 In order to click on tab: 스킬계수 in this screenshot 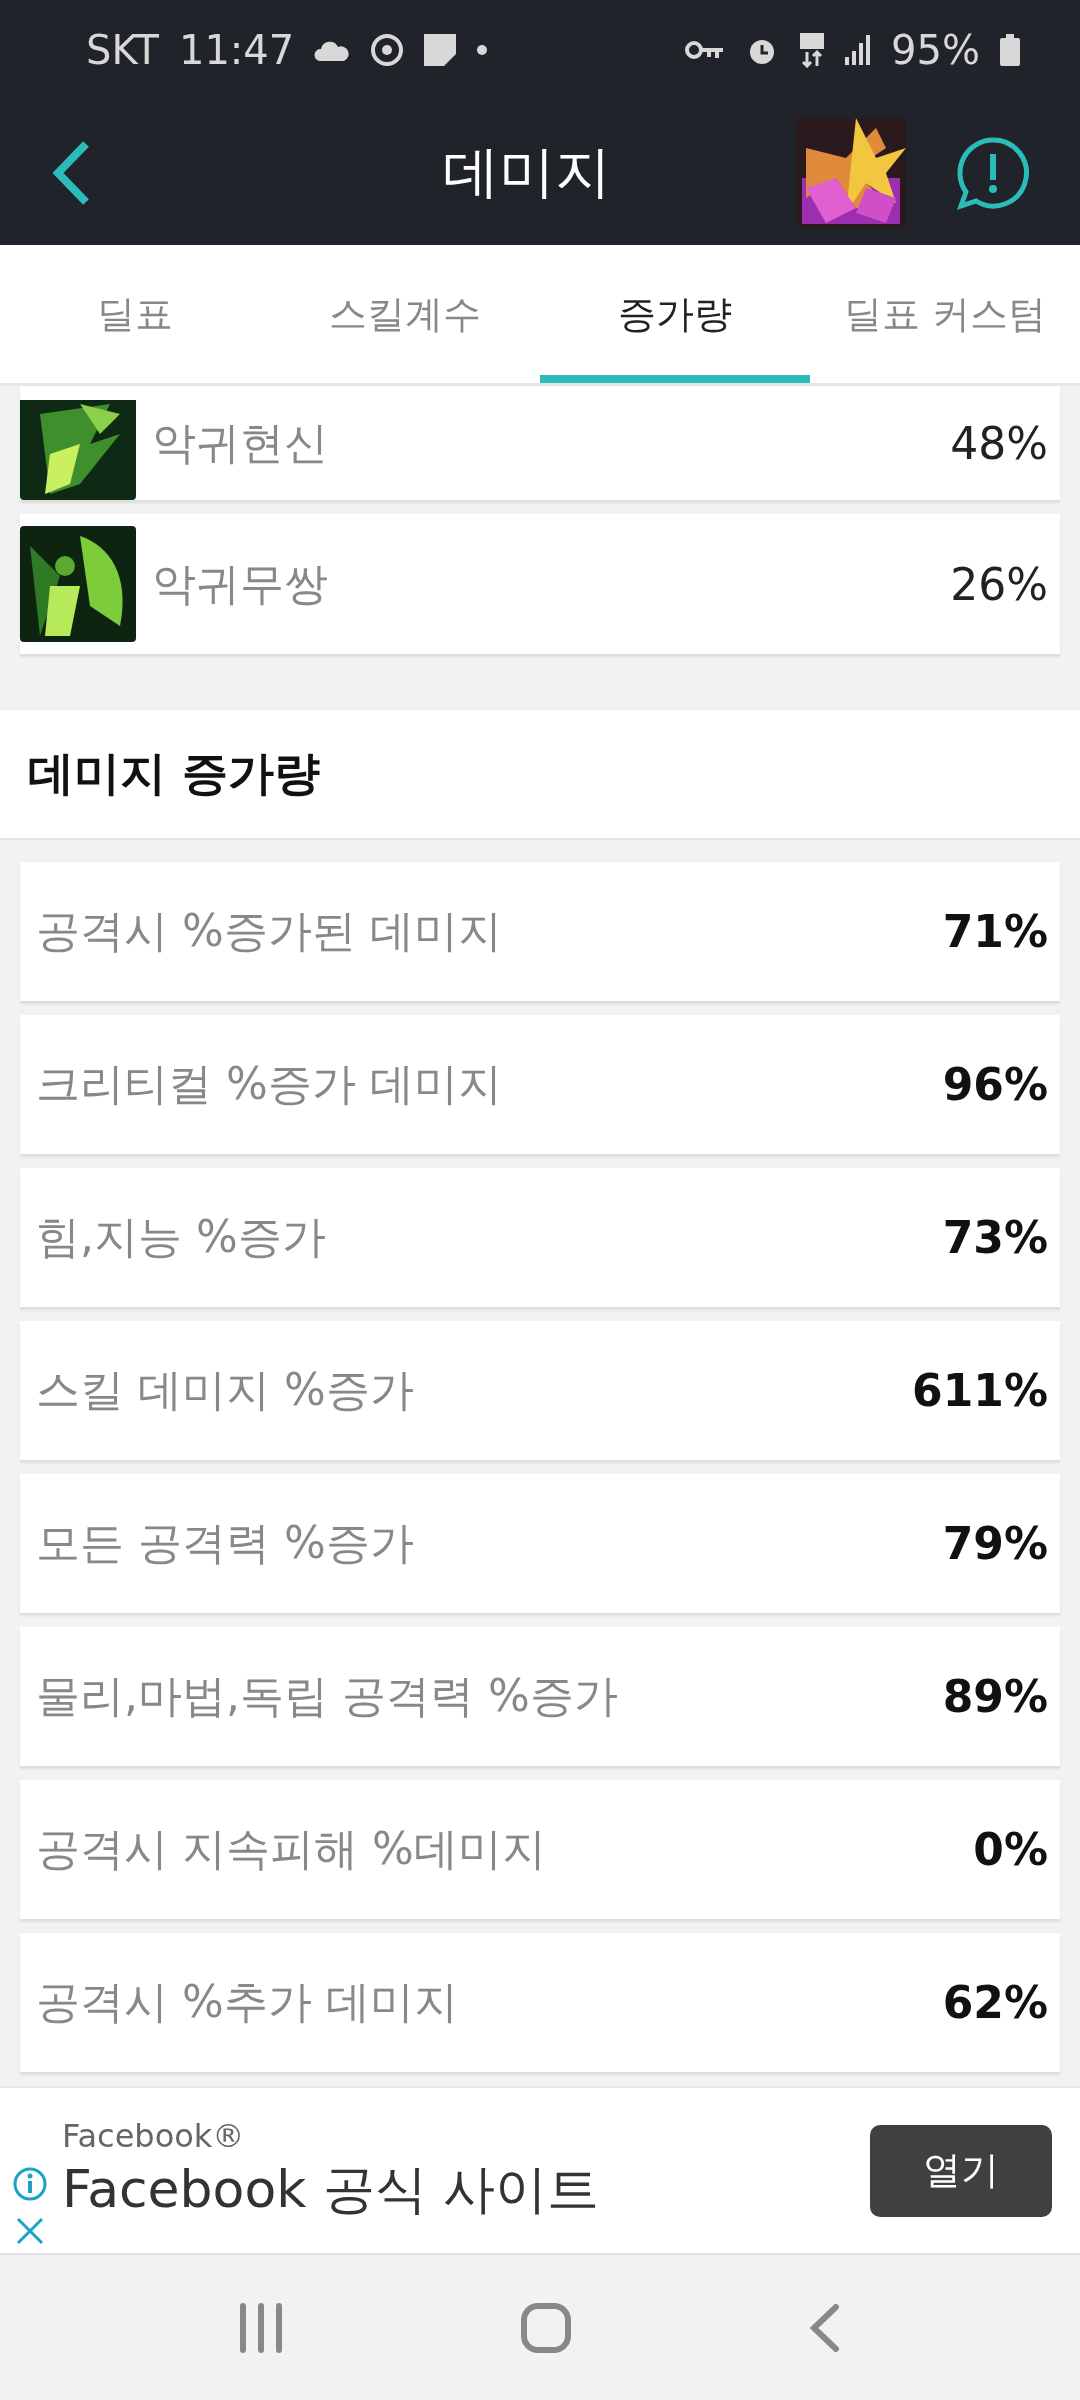, I will do `click(405, 314)`.